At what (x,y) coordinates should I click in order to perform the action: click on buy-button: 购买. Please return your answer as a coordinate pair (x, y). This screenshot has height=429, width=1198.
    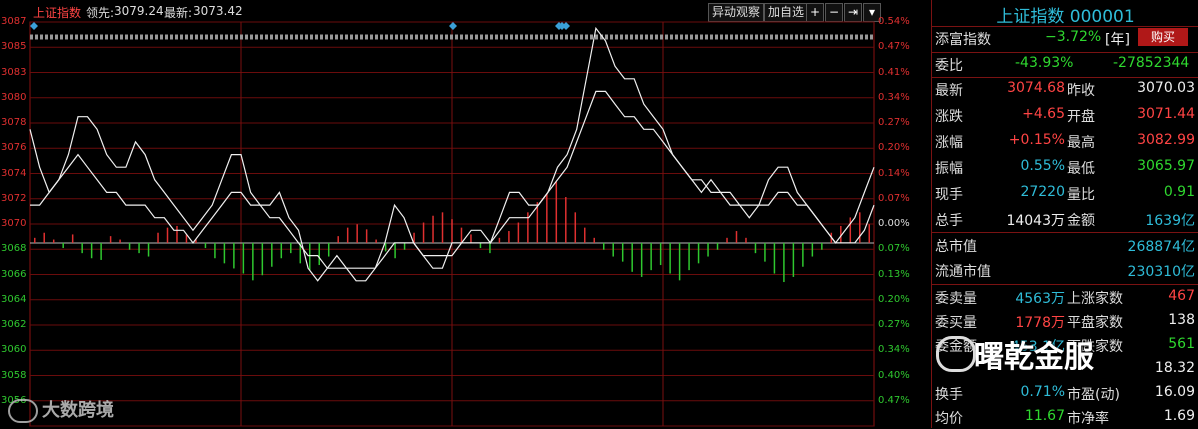
    Looking at the image, I should click on (1163, 37).